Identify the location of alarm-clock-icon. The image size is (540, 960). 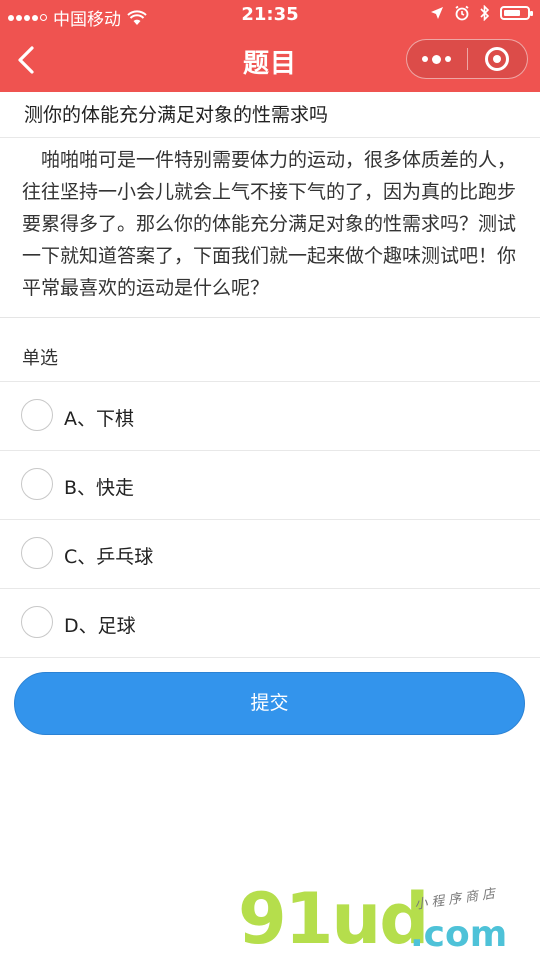
(462, 13).